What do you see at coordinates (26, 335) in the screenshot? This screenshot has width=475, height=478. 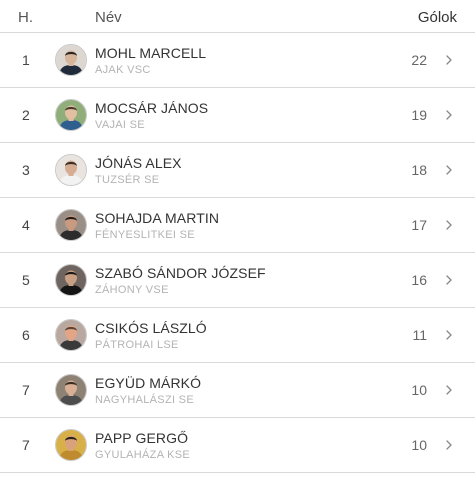 I see `row-rank: 6` at bounding box center [26, 335].